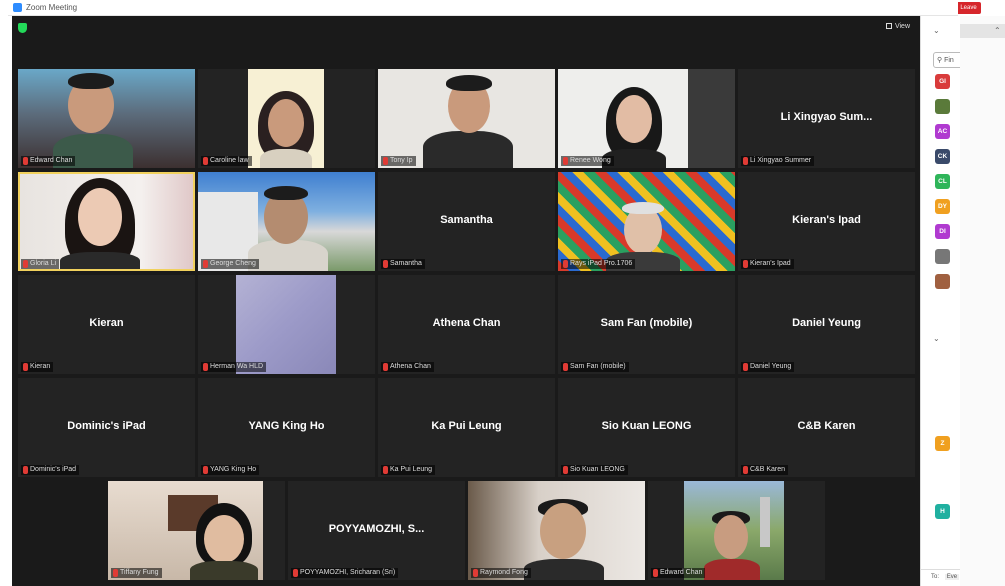  I want to click on video-tile: Caroline law, so click(286, 118).